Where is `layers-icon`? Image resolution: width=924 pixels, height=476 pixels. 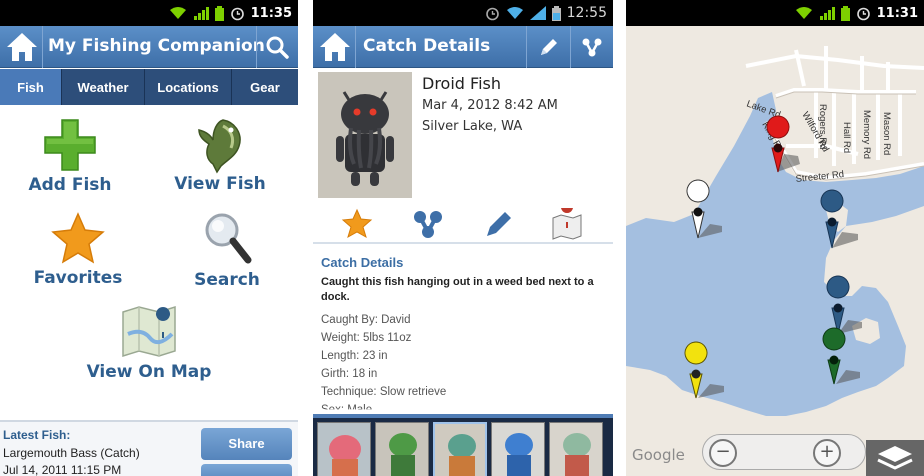
layers-icon is located at coordinates (895, 458).